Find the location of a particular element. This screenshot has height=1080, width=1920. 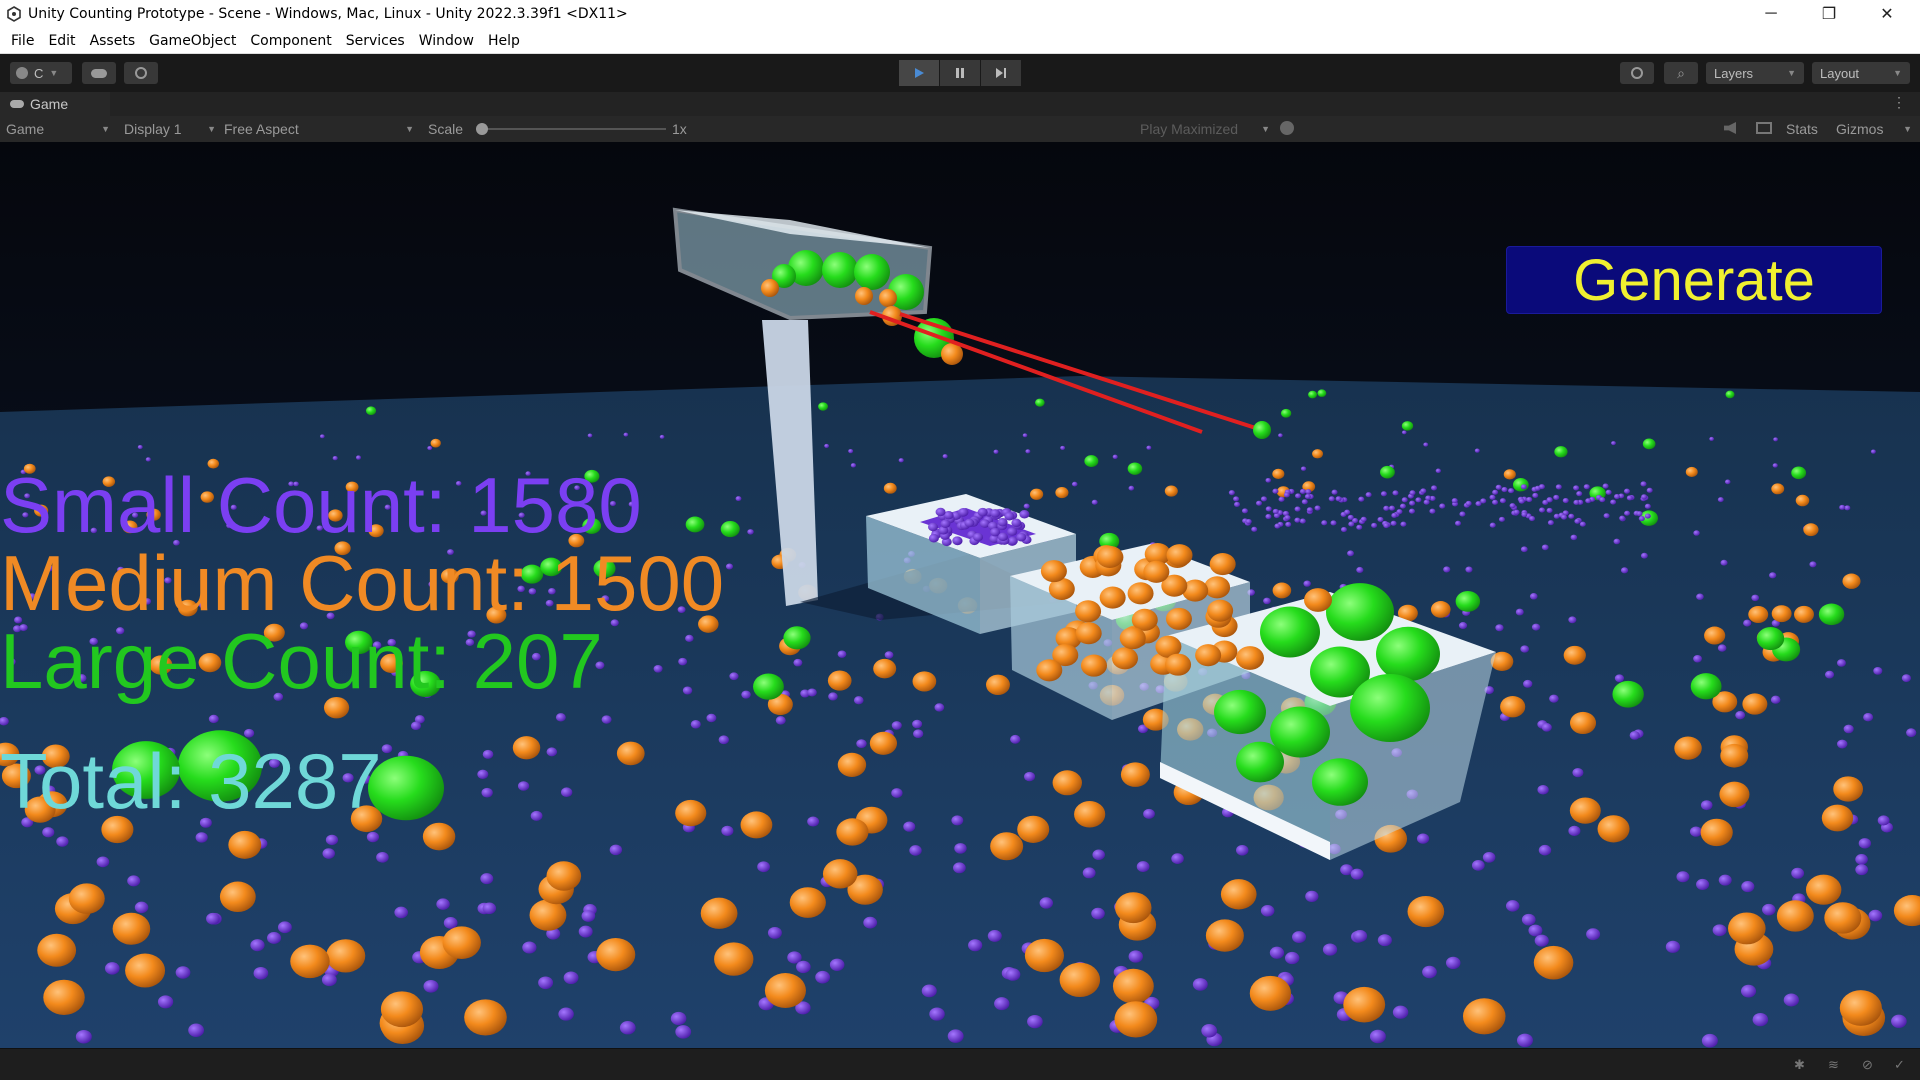

menu-file: File is located at coordinates (22, 41).